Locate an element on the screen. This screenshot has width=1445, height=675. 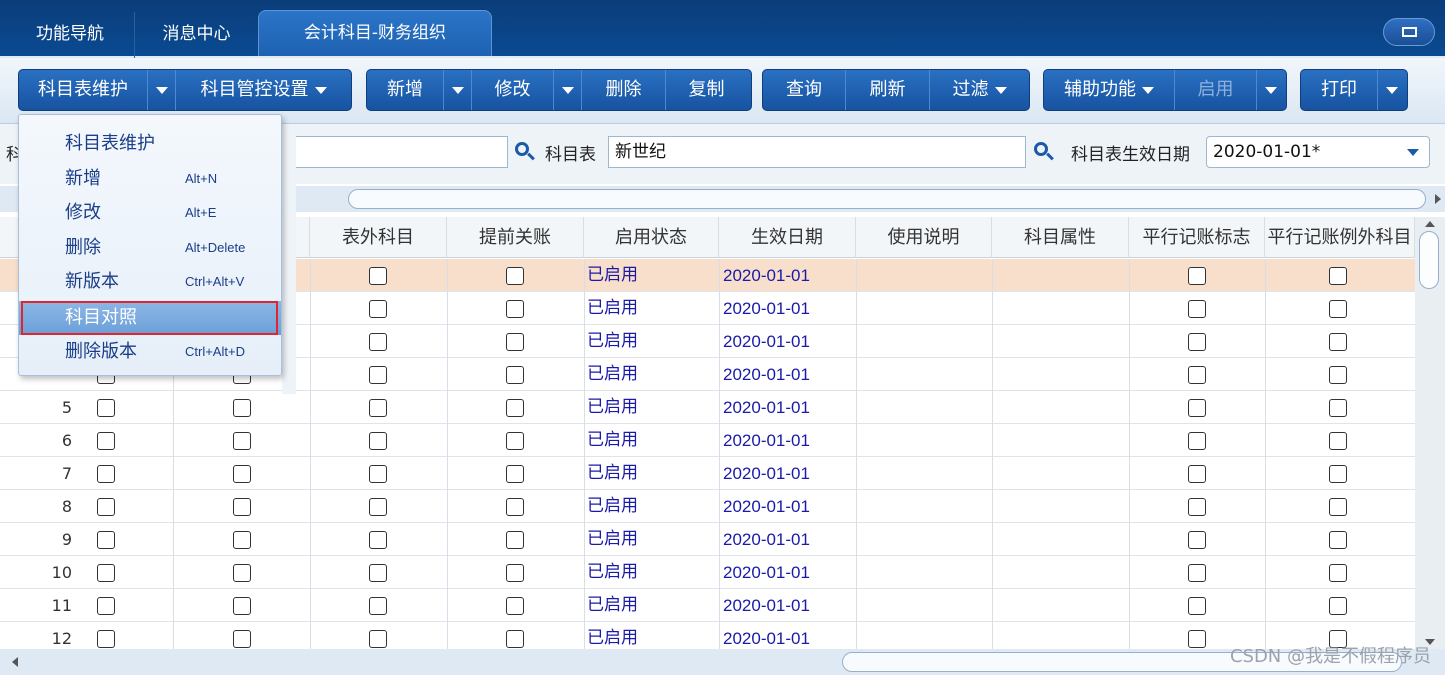
scroll-up-icon is located at coordinates (1430, 224).